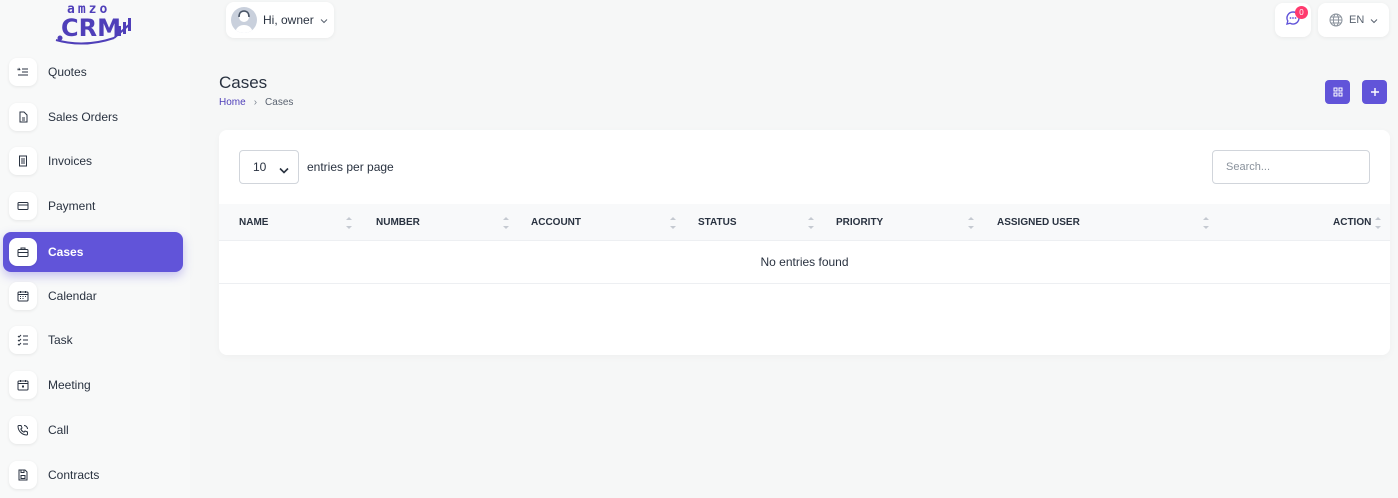  I want to click on user-greeting: Hi, owner, so click(288, 20).